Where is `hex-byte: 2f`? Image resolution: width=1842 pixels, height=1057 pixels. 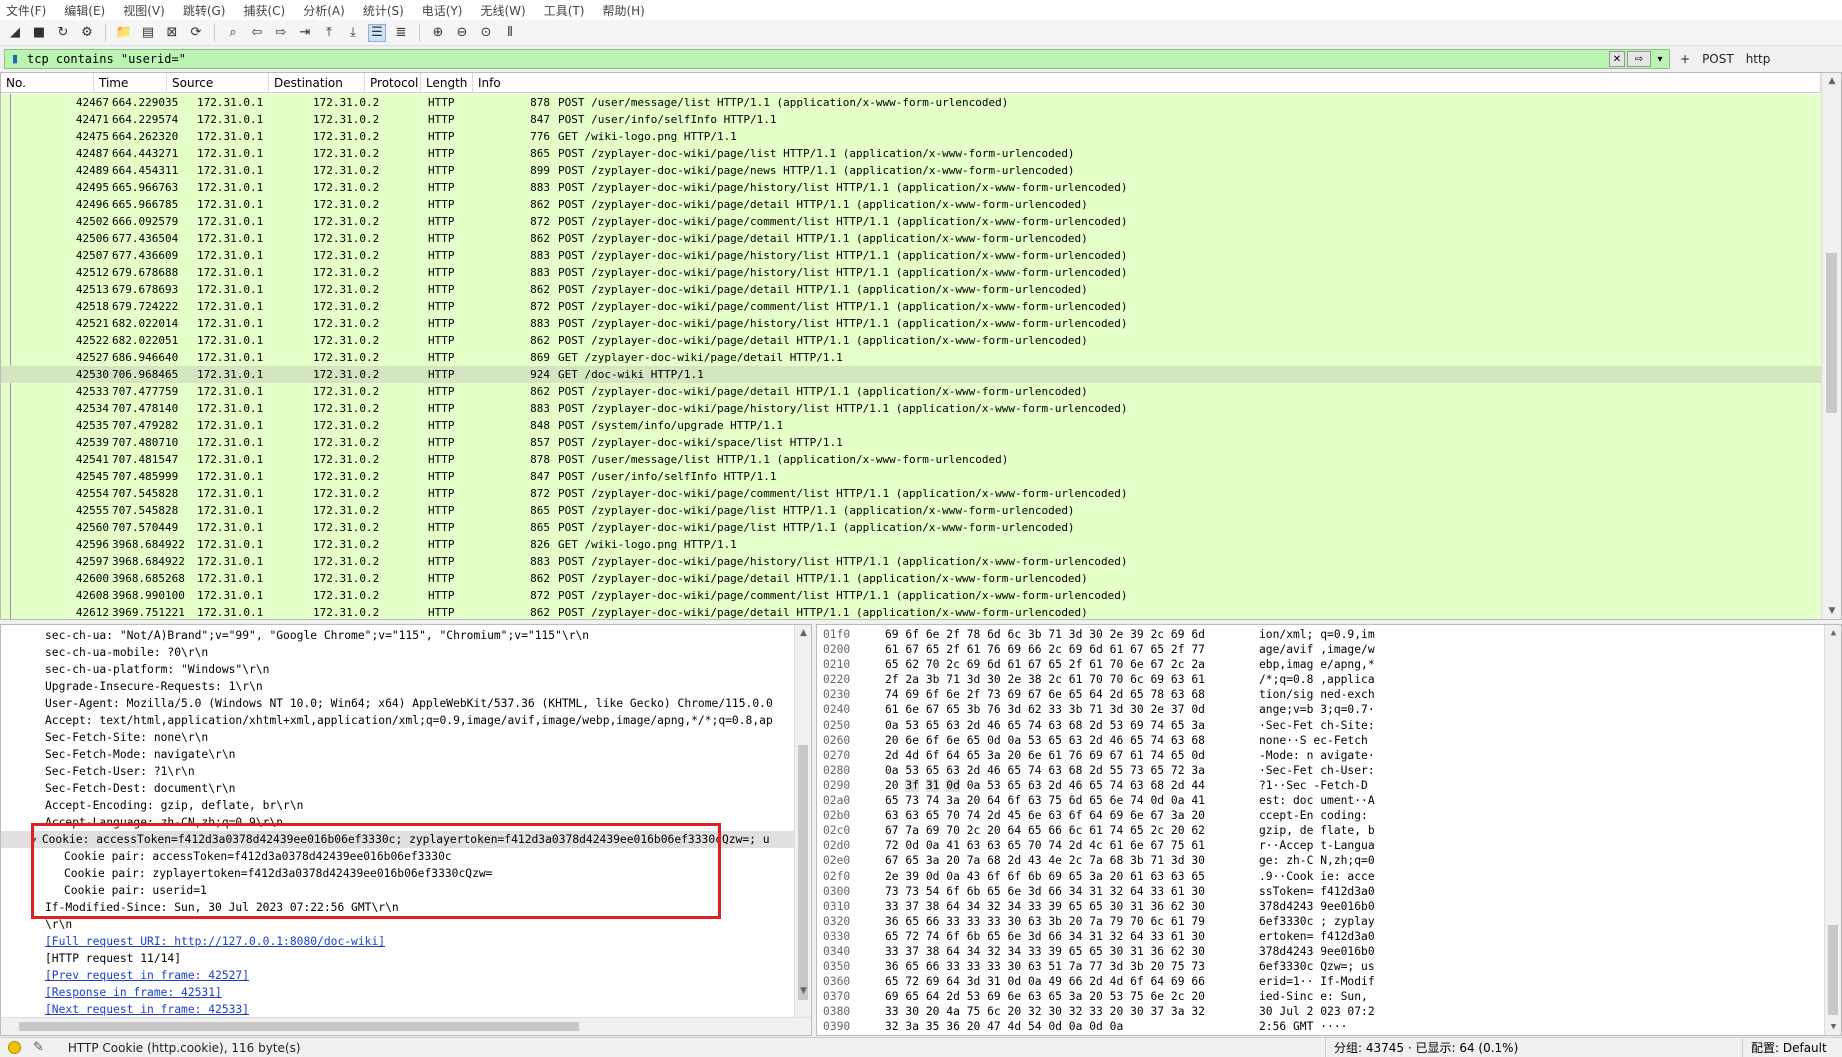 hex-byte: 2f is located at coordinates (953, 634).